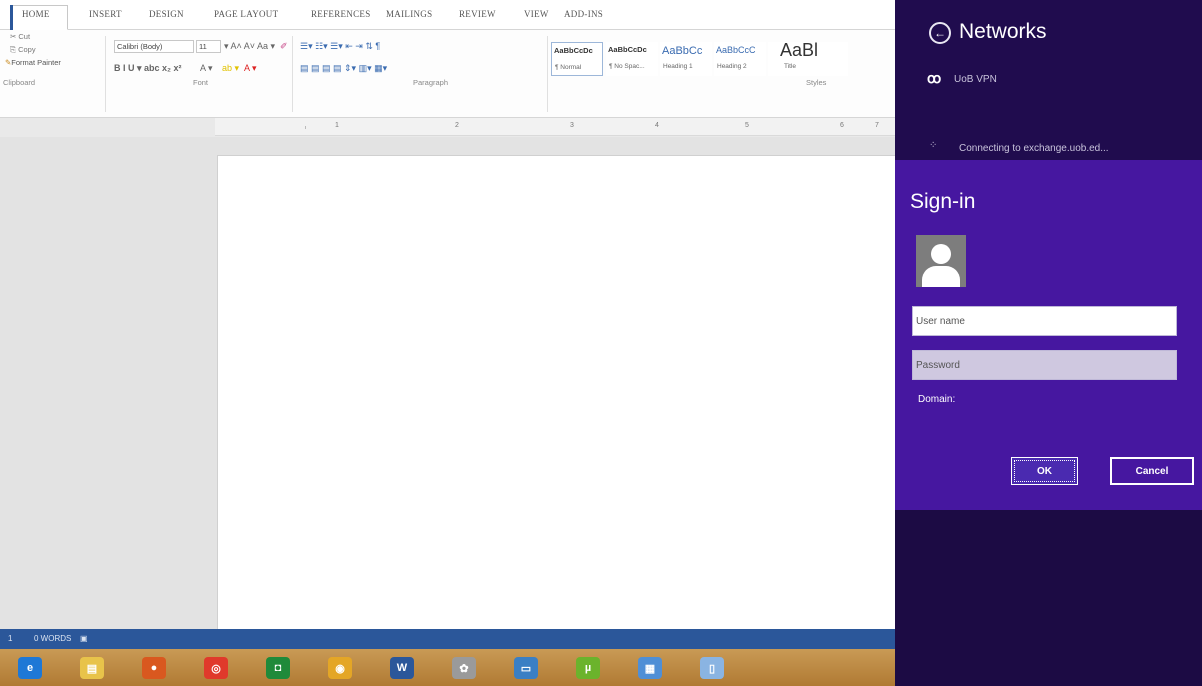 The width and height of the screenshot is (1202, 686). Describe the element at coordinates (572, 125) in the screenshot. I see `ruler-number: 3` at that location.